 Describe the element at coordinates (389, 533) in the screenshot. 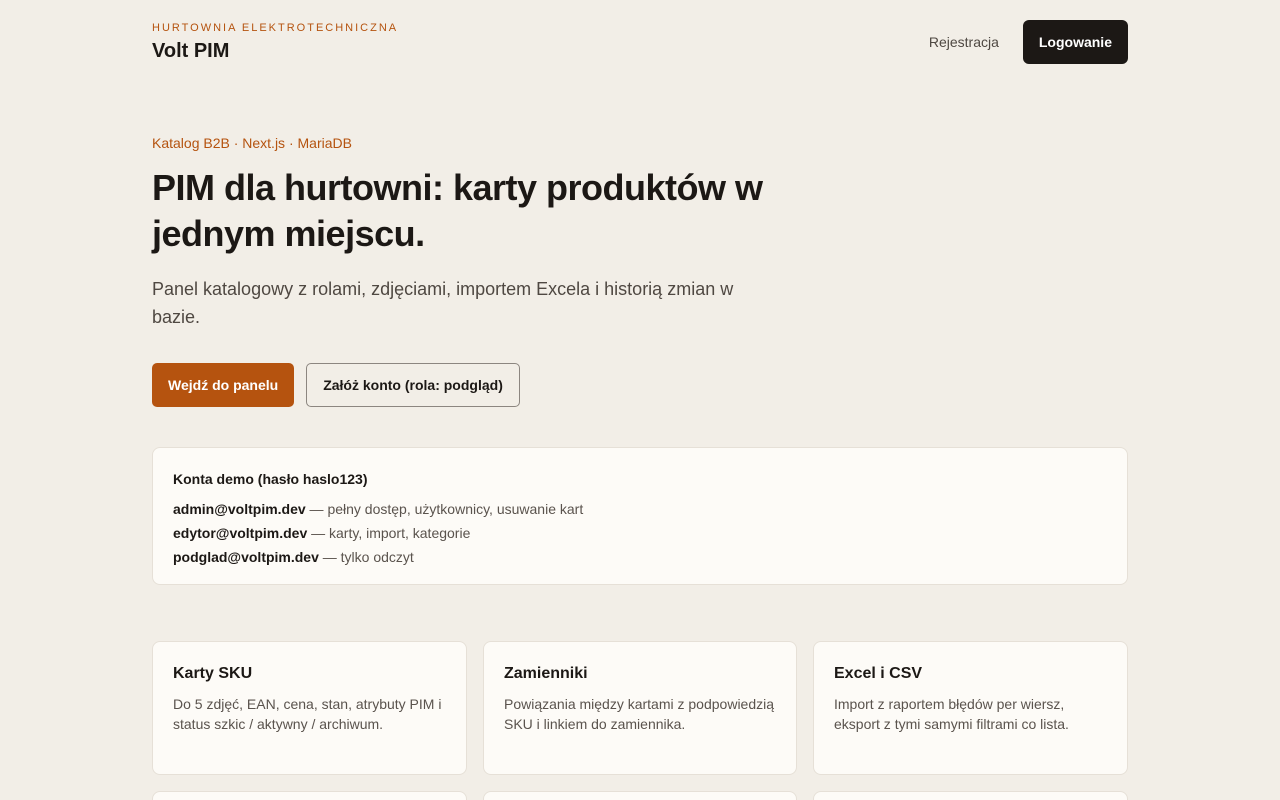

I see `demo-account-desc: — karty, import, kategorie` at that location.